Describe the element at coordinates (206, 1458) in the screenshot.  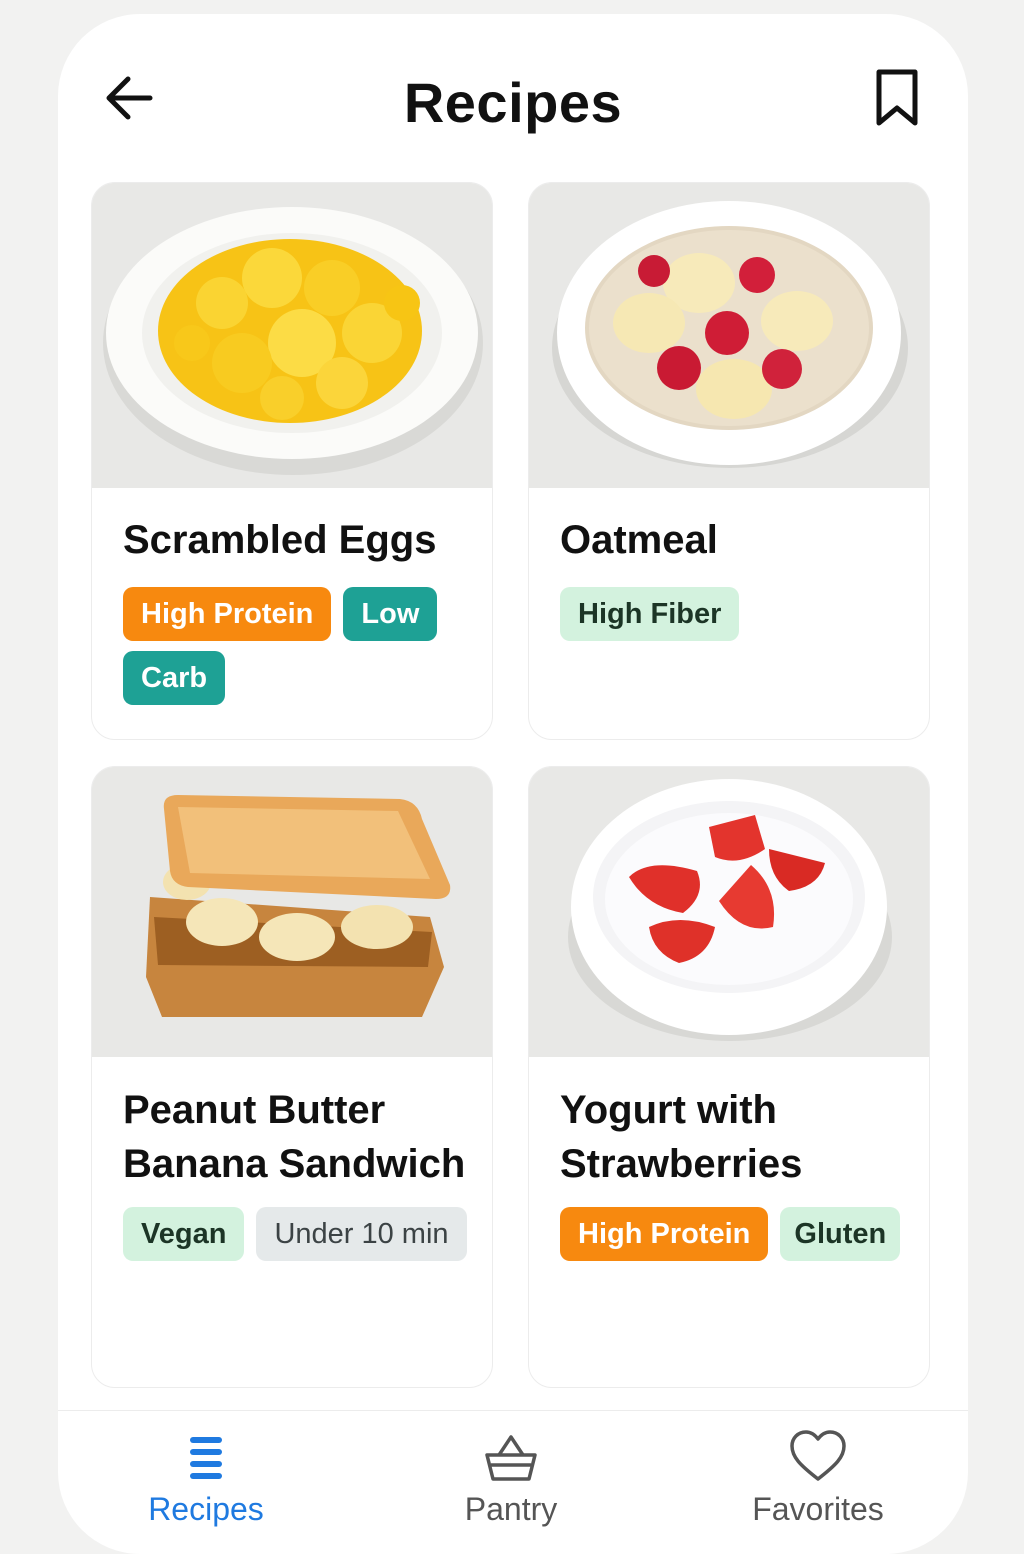
I see `list-icon` at that location.